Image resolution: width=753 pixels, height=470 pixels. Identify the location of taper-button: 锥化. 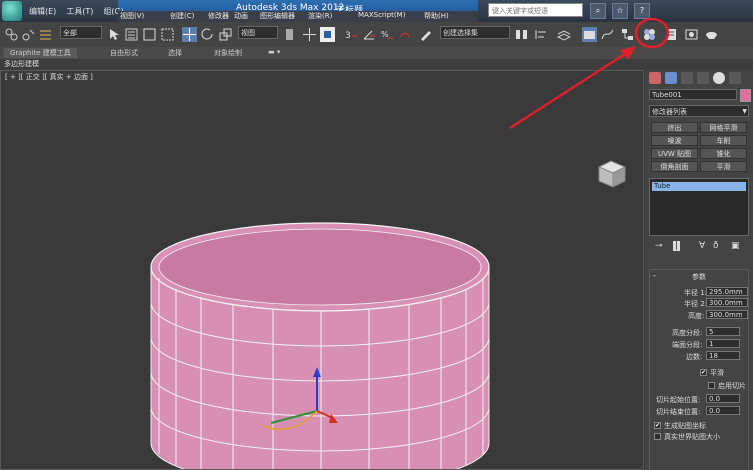
(723, 153).